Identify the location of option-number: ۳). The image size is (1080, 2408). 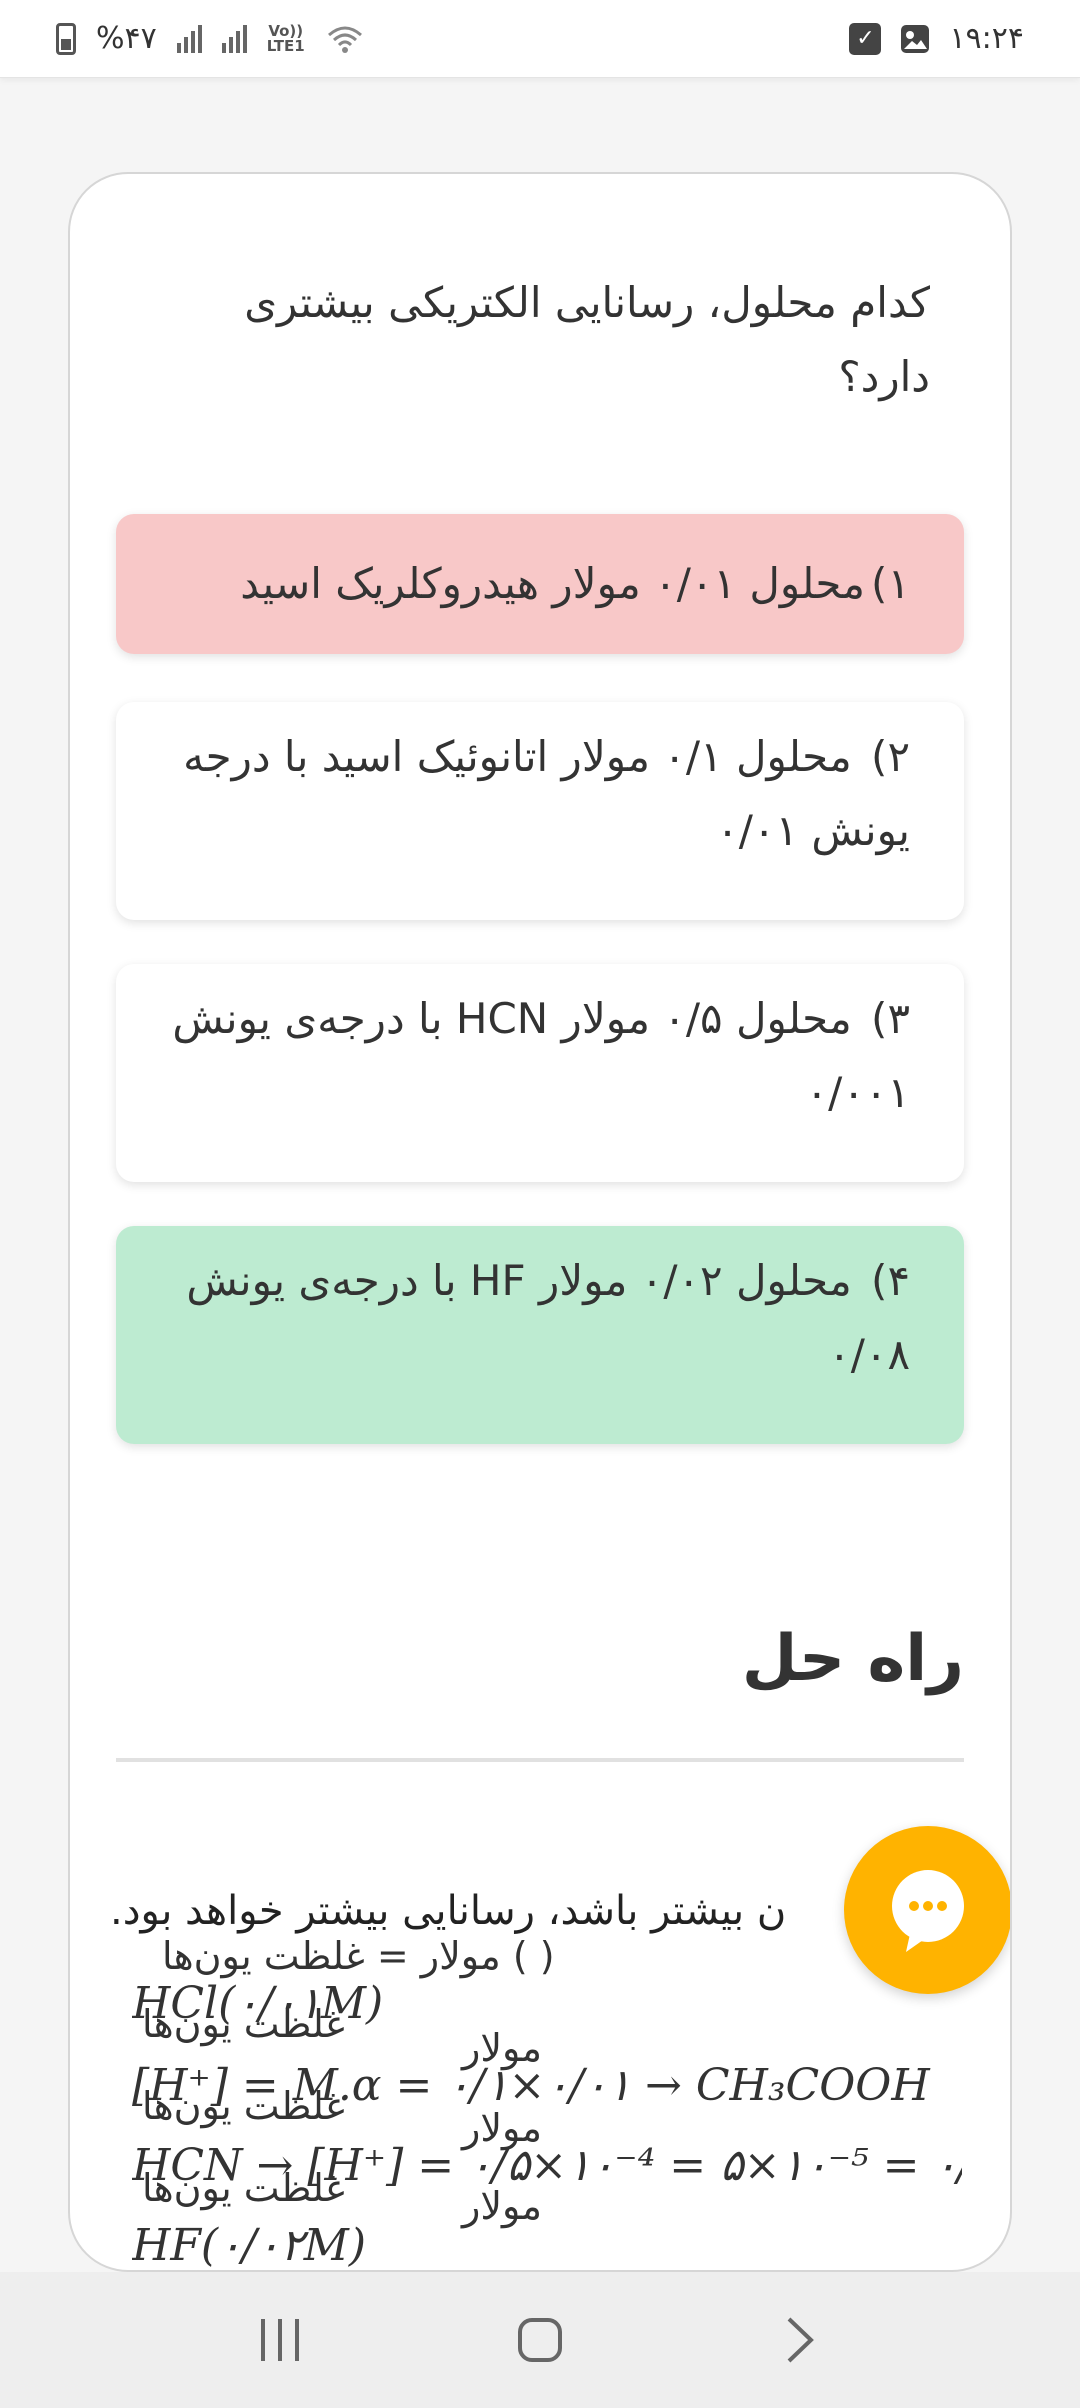
(890, 1018).